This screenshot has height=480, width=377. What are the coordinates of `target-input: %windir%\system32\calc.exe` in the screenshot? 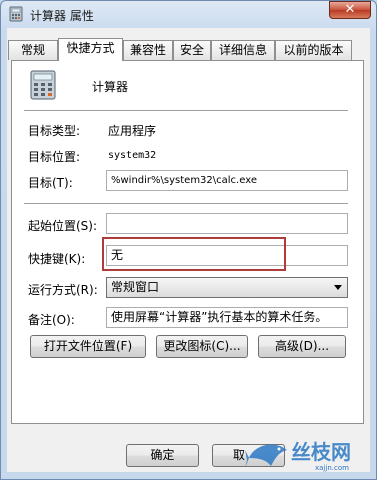 It's located at (227, 180).